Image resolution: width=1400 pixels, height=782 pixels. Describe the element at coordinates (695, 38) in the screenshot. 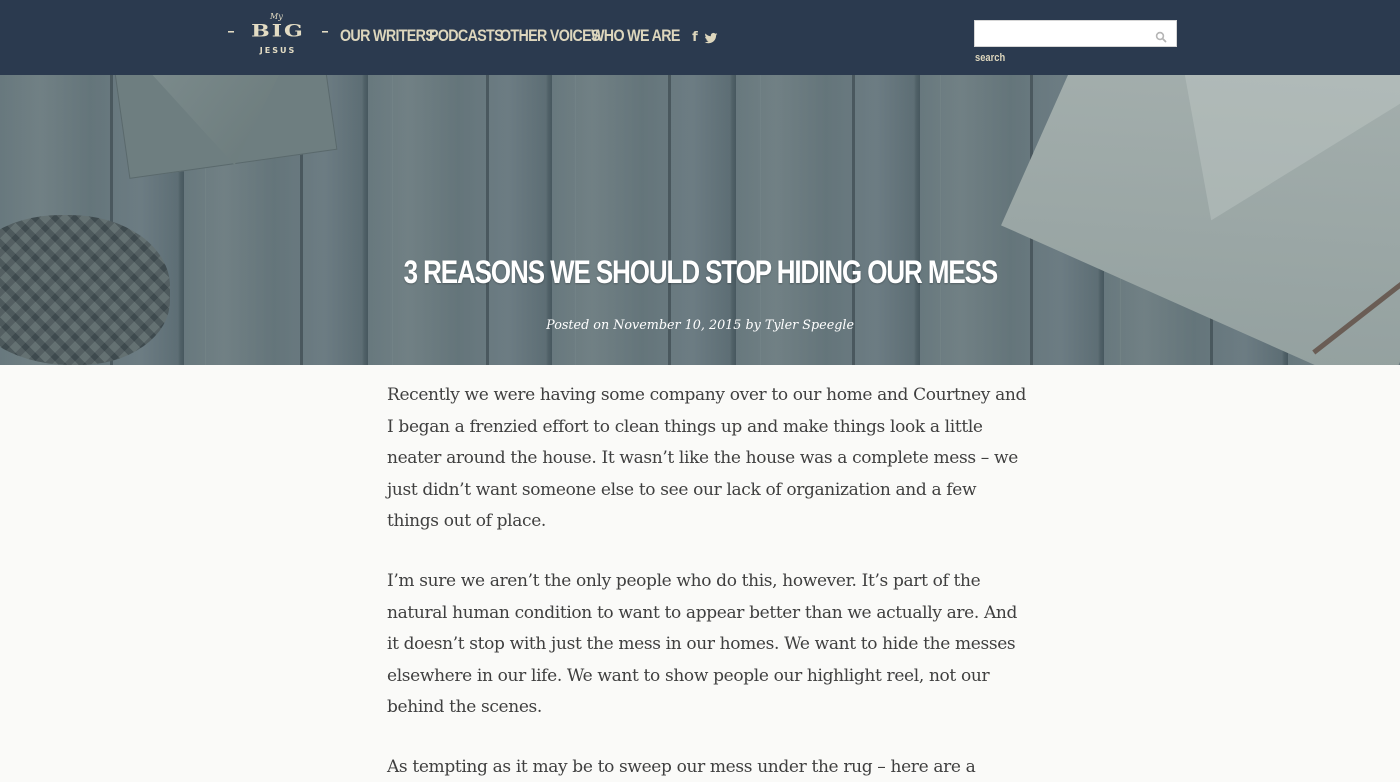

I see `facebook-icon: f` at that location.